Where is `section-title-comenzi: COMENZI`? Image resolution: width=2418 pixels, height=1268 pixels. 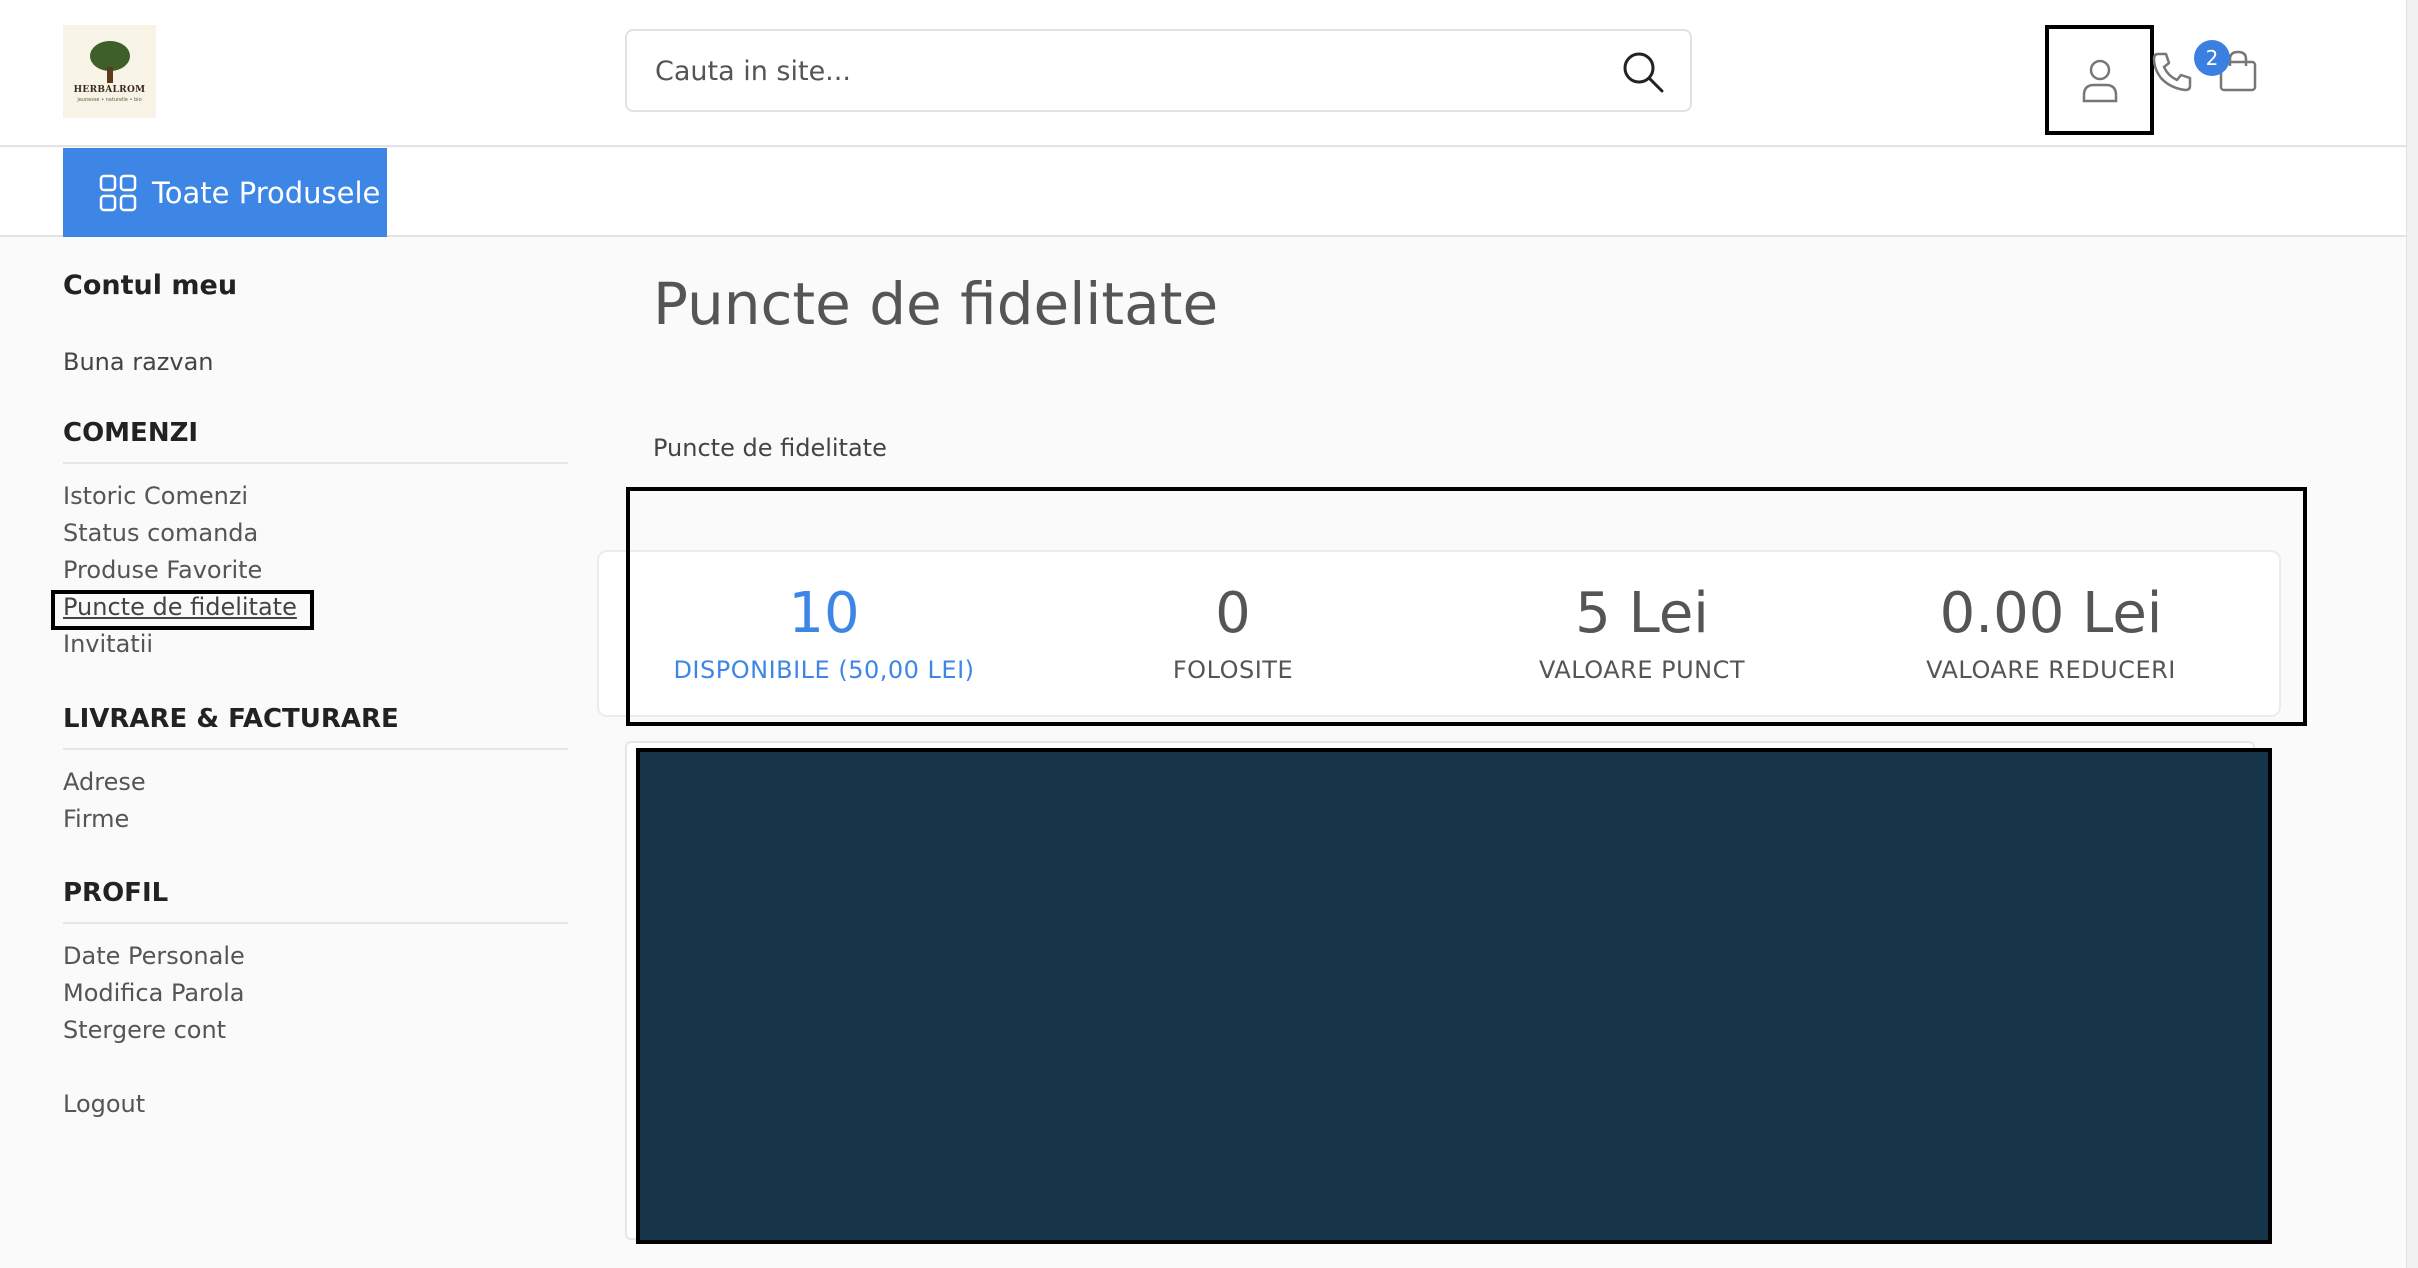
section-title-comenzi: COMENZI is located at coordinates (315, 441).